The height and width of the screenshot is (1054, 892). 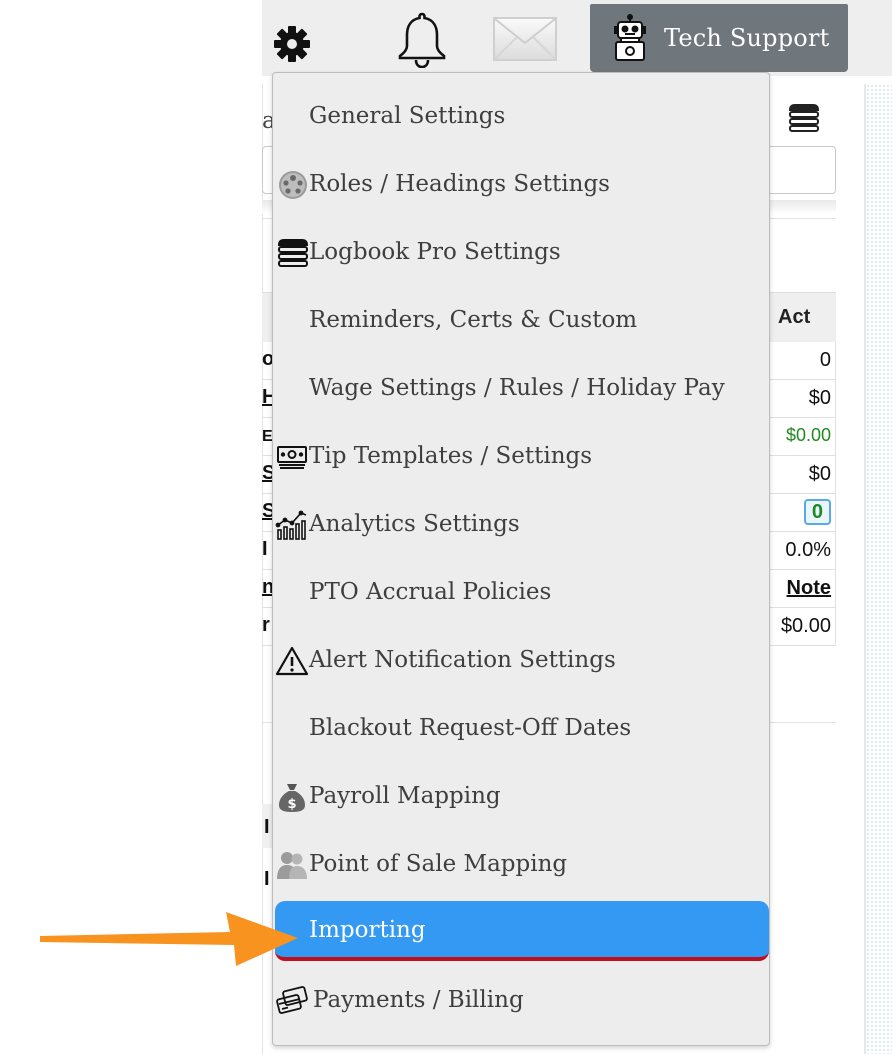 I want to click on menu-item-point-of-sale-mapping: Point of Sale Mapping, so click(x=521, y=865).